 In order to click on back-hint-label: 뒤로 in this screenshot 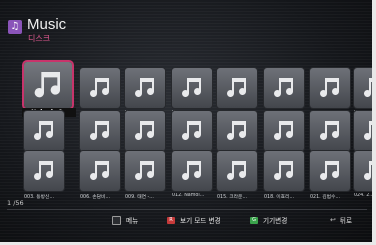, I will do `click(346, 221)`.